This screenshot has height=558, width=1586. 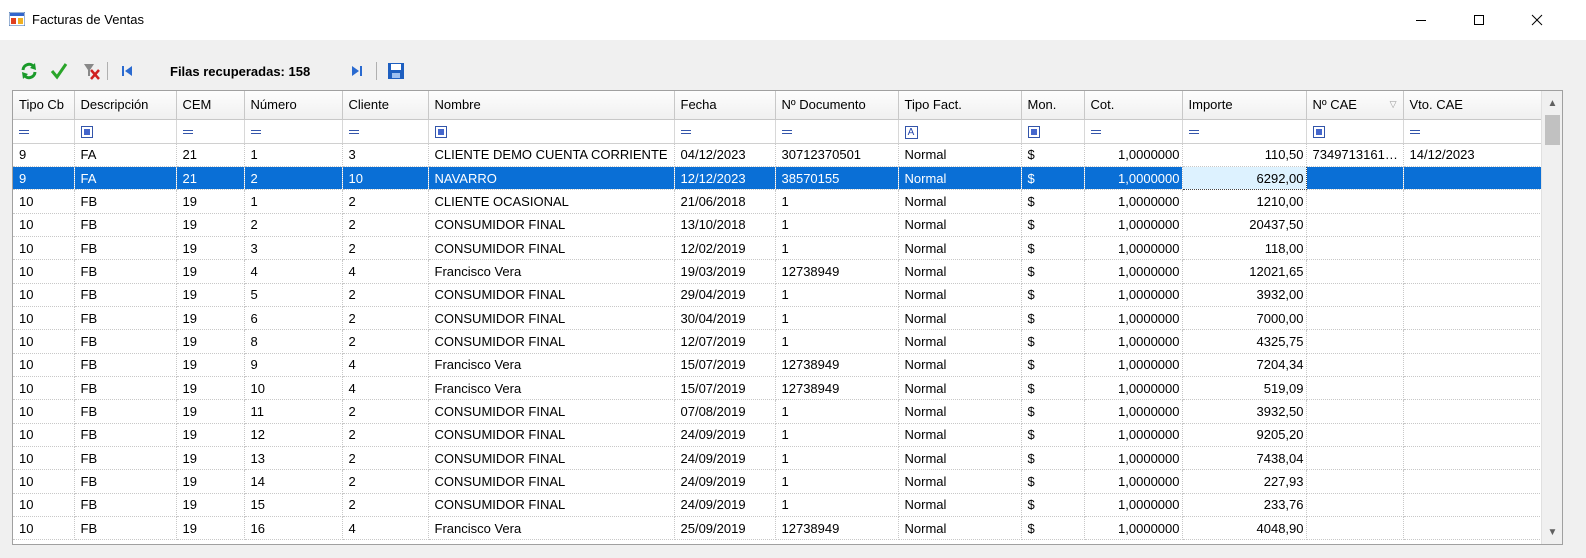 I want to click on table-cell: 7204,34, so click(x=1244, y=365).